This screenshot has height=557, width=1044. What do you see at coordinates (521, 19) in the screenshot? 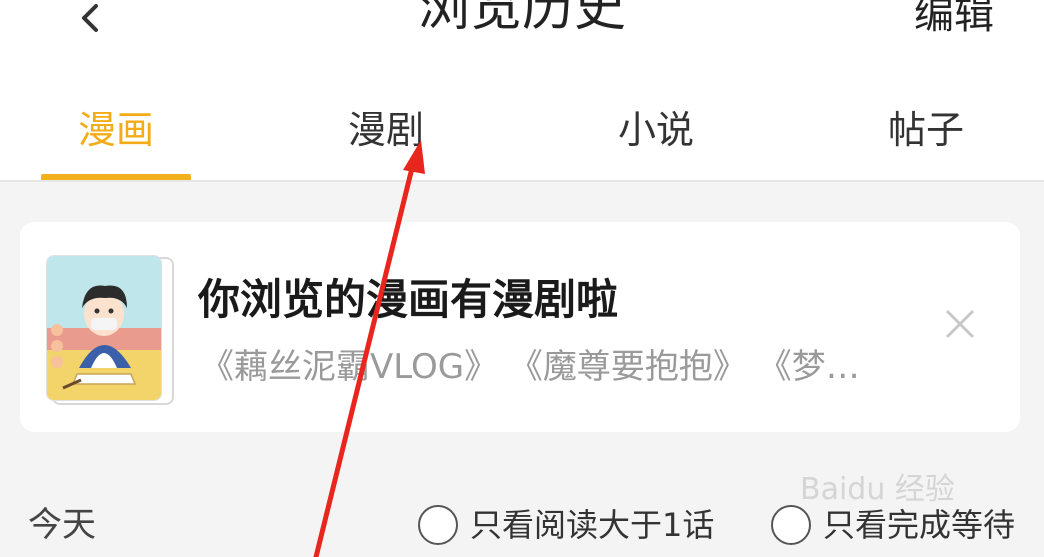
I see `page-title: 浏览历史` at bounding box center [521, 19].